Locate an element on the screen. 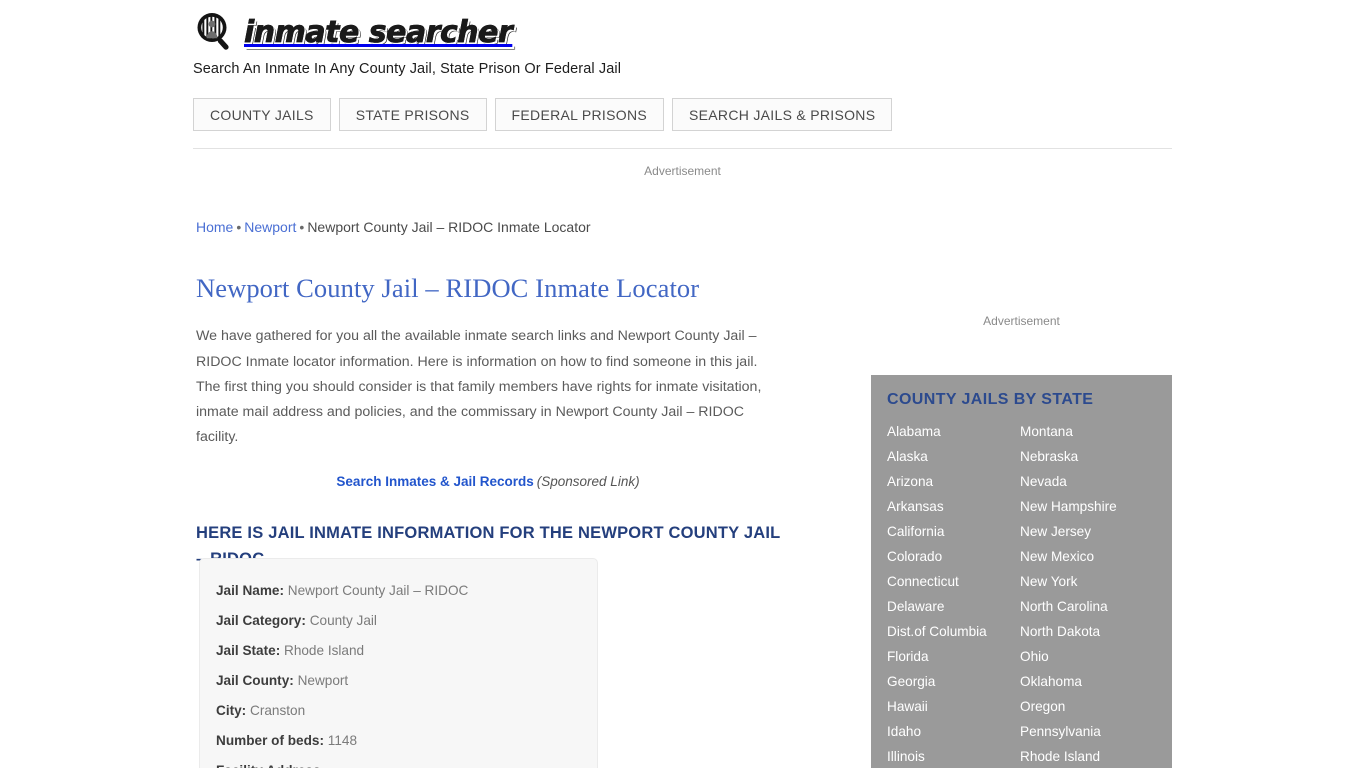  state-link-arizona: Arizona is located at coordinates (953, 481).